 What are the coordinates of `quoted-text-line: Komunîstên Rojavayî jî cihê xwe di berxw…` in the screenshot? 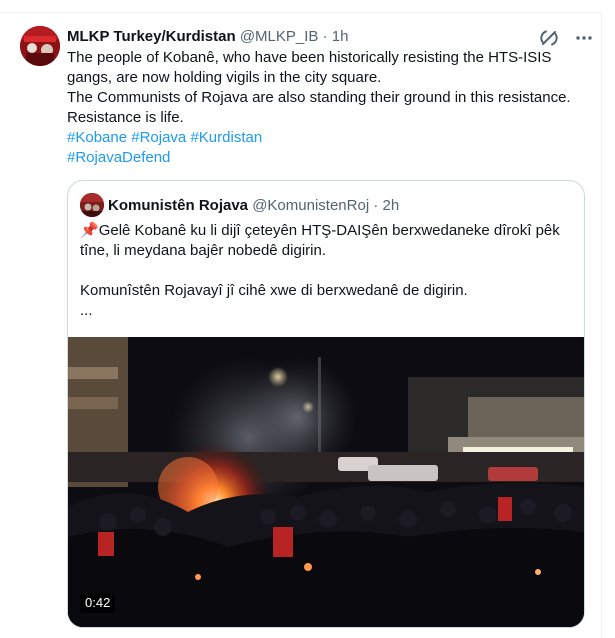 It's located at (274, 290).